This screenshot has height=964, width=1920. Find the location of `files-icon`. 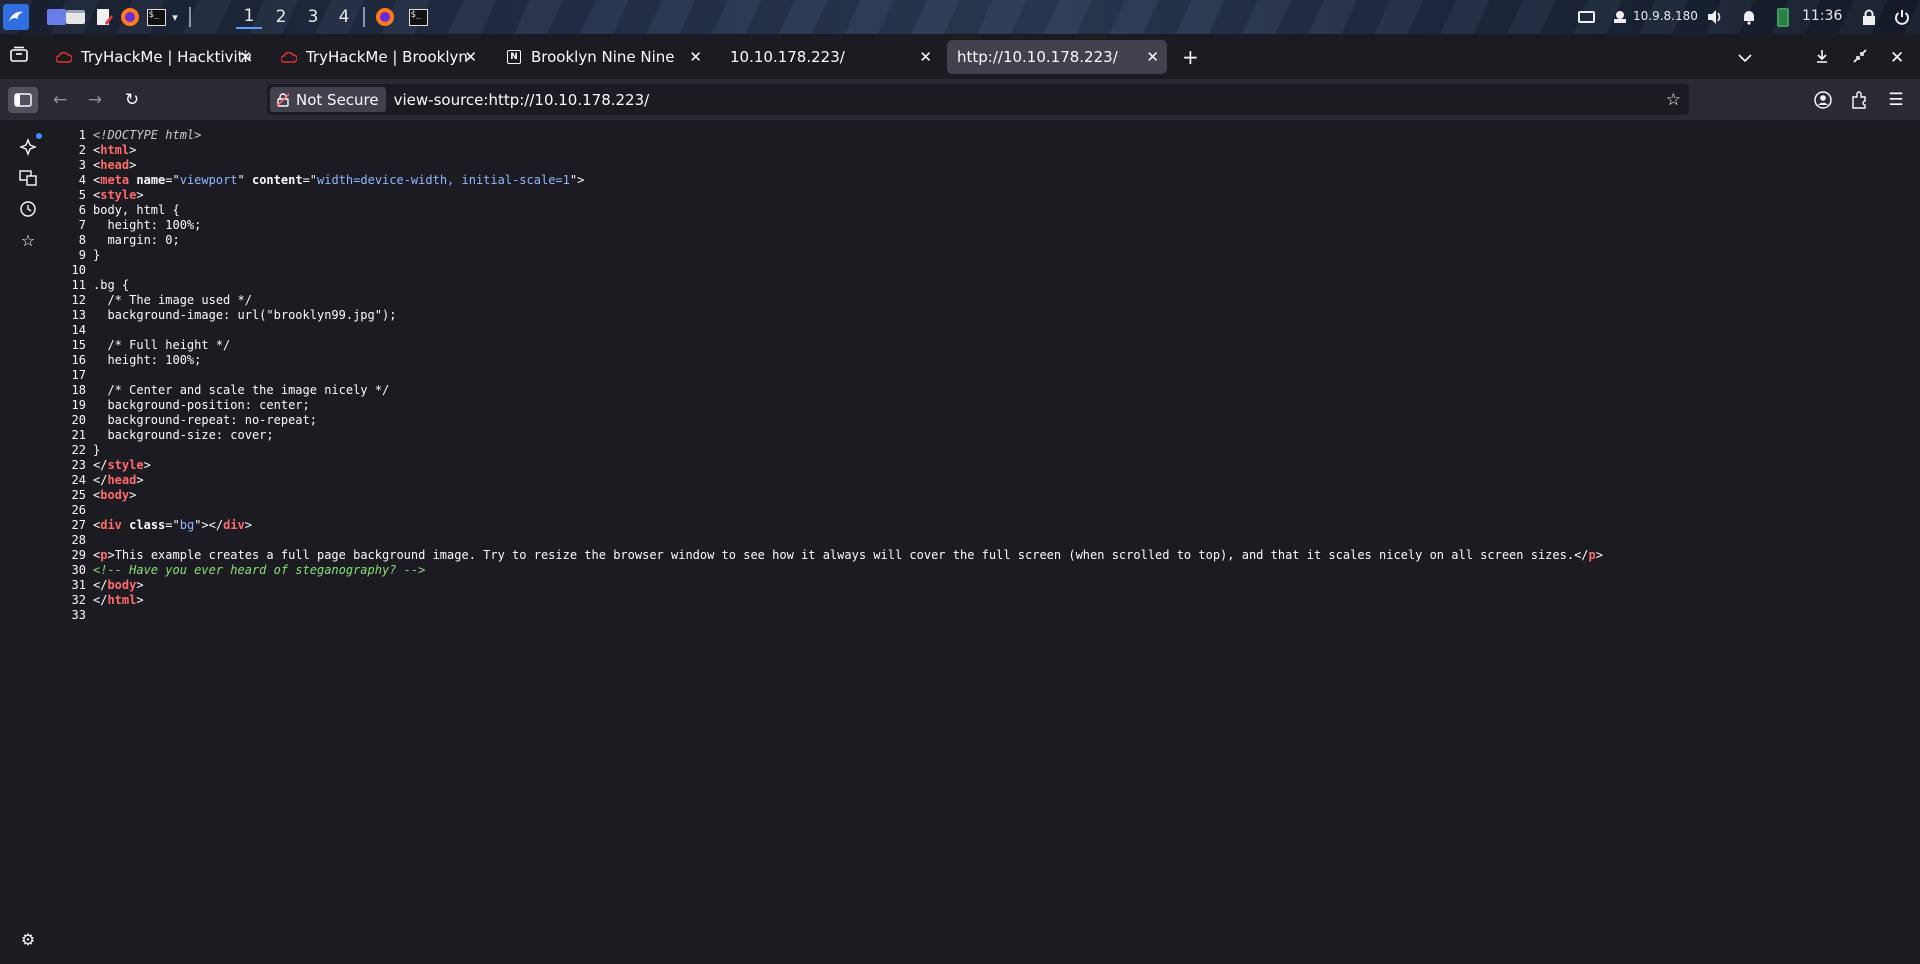

files-icon is located at coordinates (75, 17).